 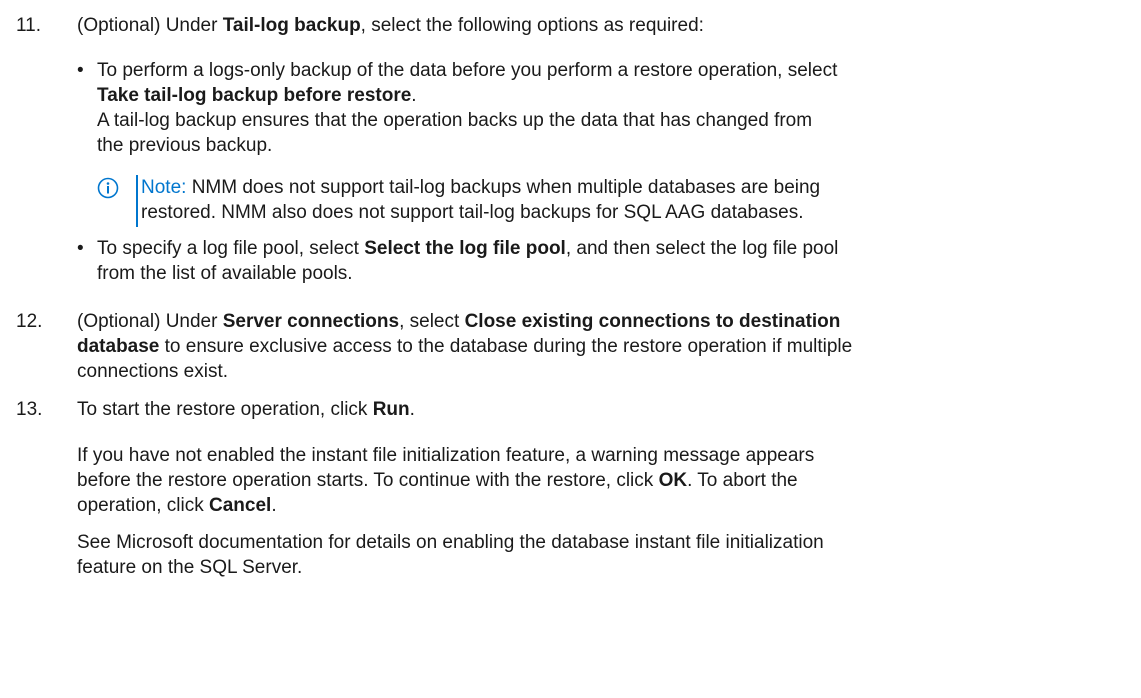 What do you see at coordinates (225, 273) in the screenshot?
I see `bullet-line: from the list of available pools.` at bounding box center [225, 273].